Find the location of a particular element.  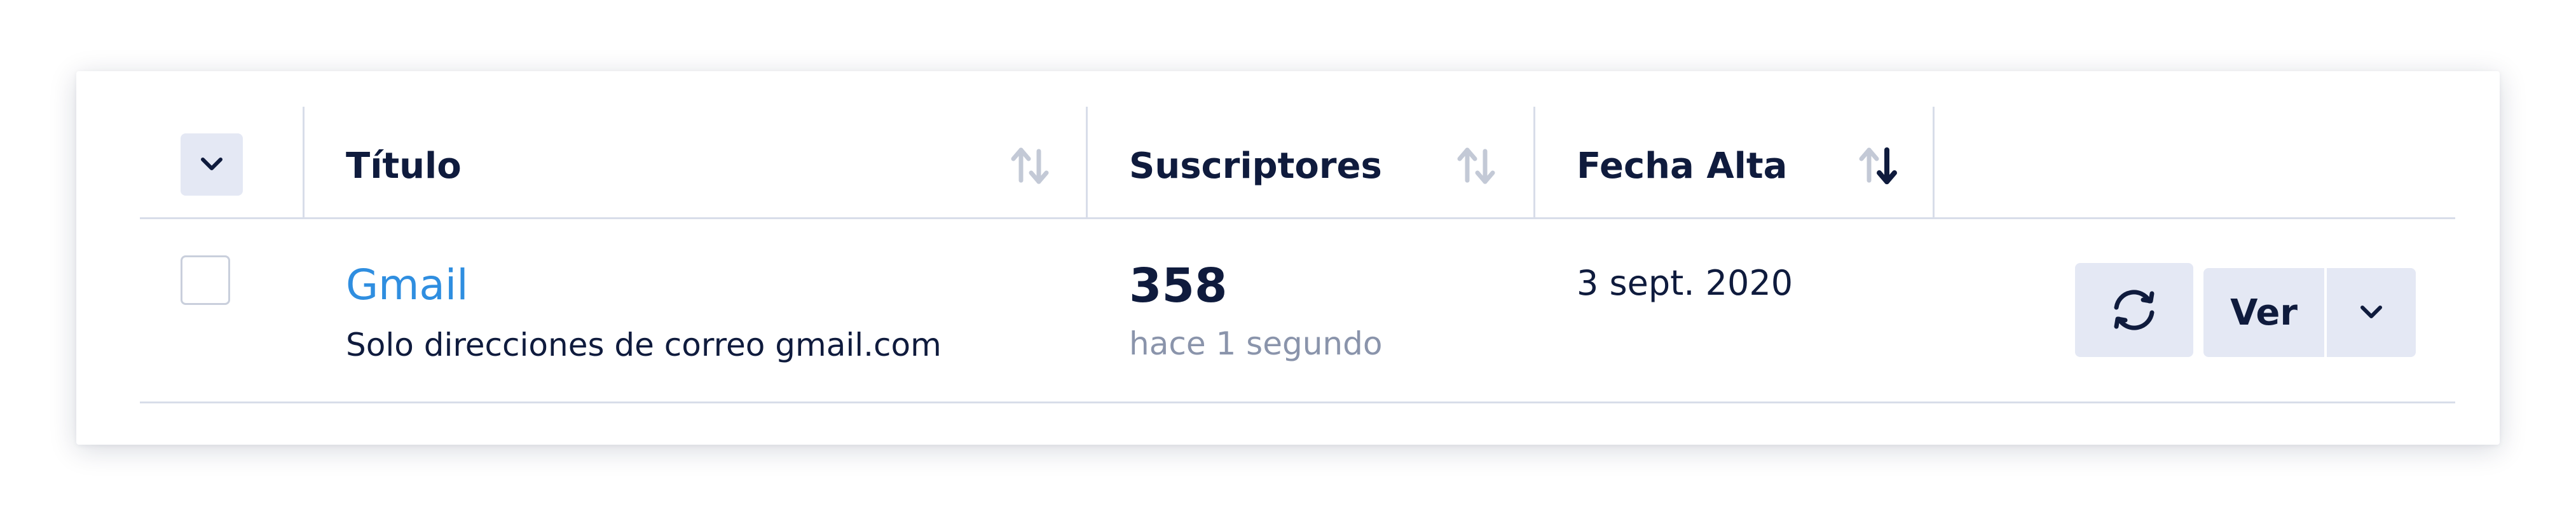

created-date: 3 sept. 2020 is located at coordinates (1685, 283).